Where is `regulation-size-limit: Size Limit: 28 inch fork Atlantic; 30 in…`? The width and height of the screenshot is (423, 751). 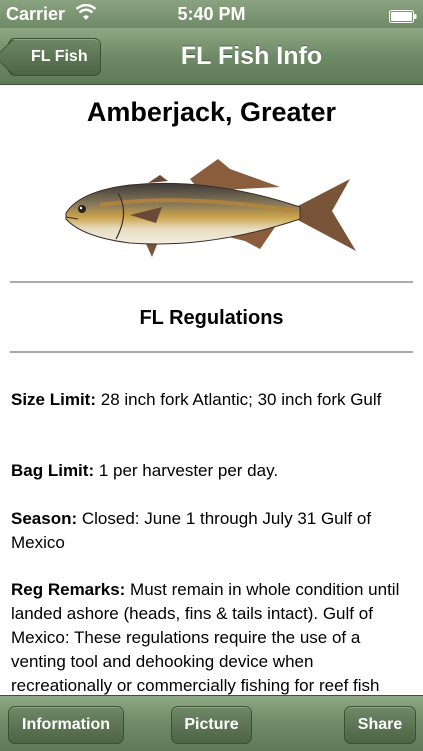
regulation-size-limit: Size Limit: 28 inch fork Atlantic; 30 in… is located at coordinates (210, 400).